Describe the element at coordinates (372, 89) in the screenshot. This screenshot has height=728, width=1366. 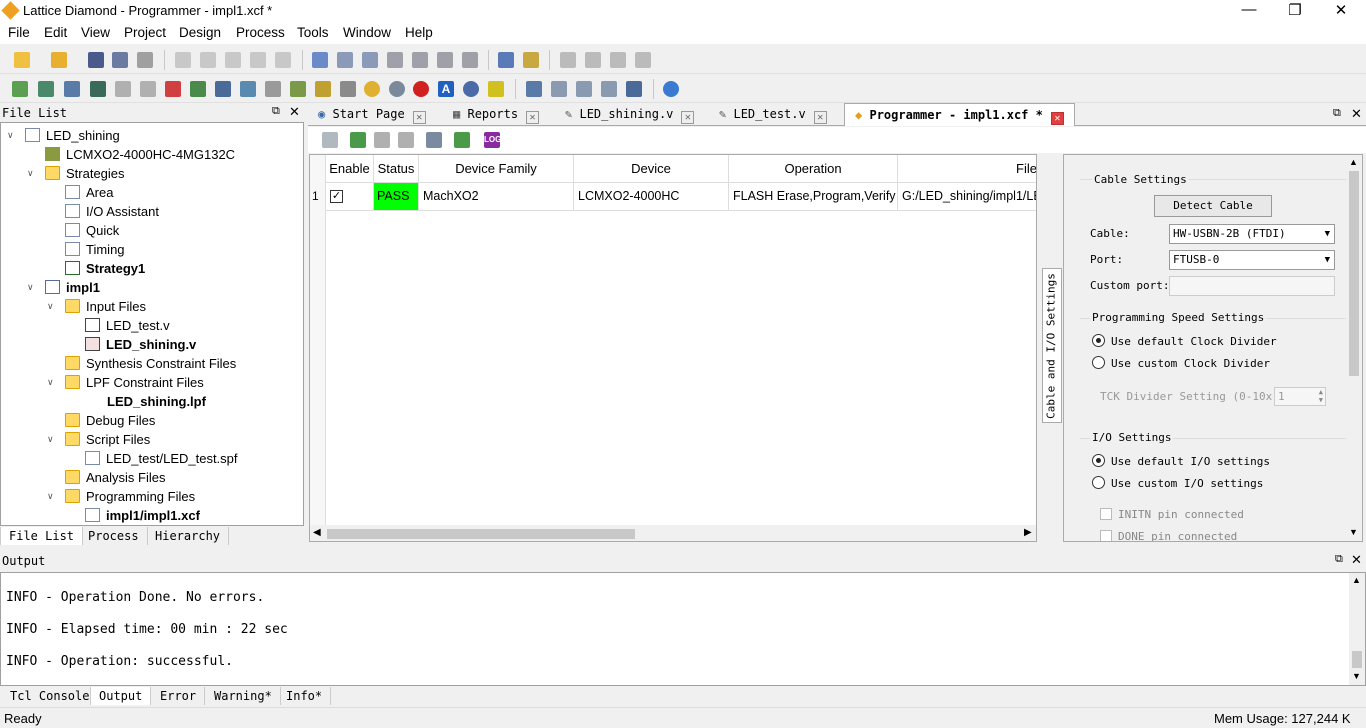
I see `programmer-icon` at that location.